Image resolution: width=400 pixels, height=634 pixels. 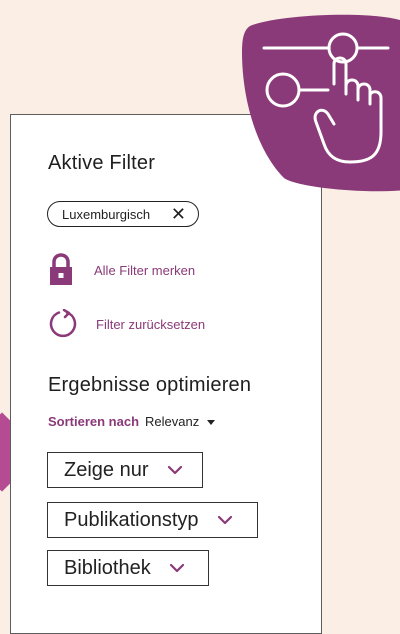 I want to click on library-dropdown-label: Bibliothek, so click(x=107, y=567).